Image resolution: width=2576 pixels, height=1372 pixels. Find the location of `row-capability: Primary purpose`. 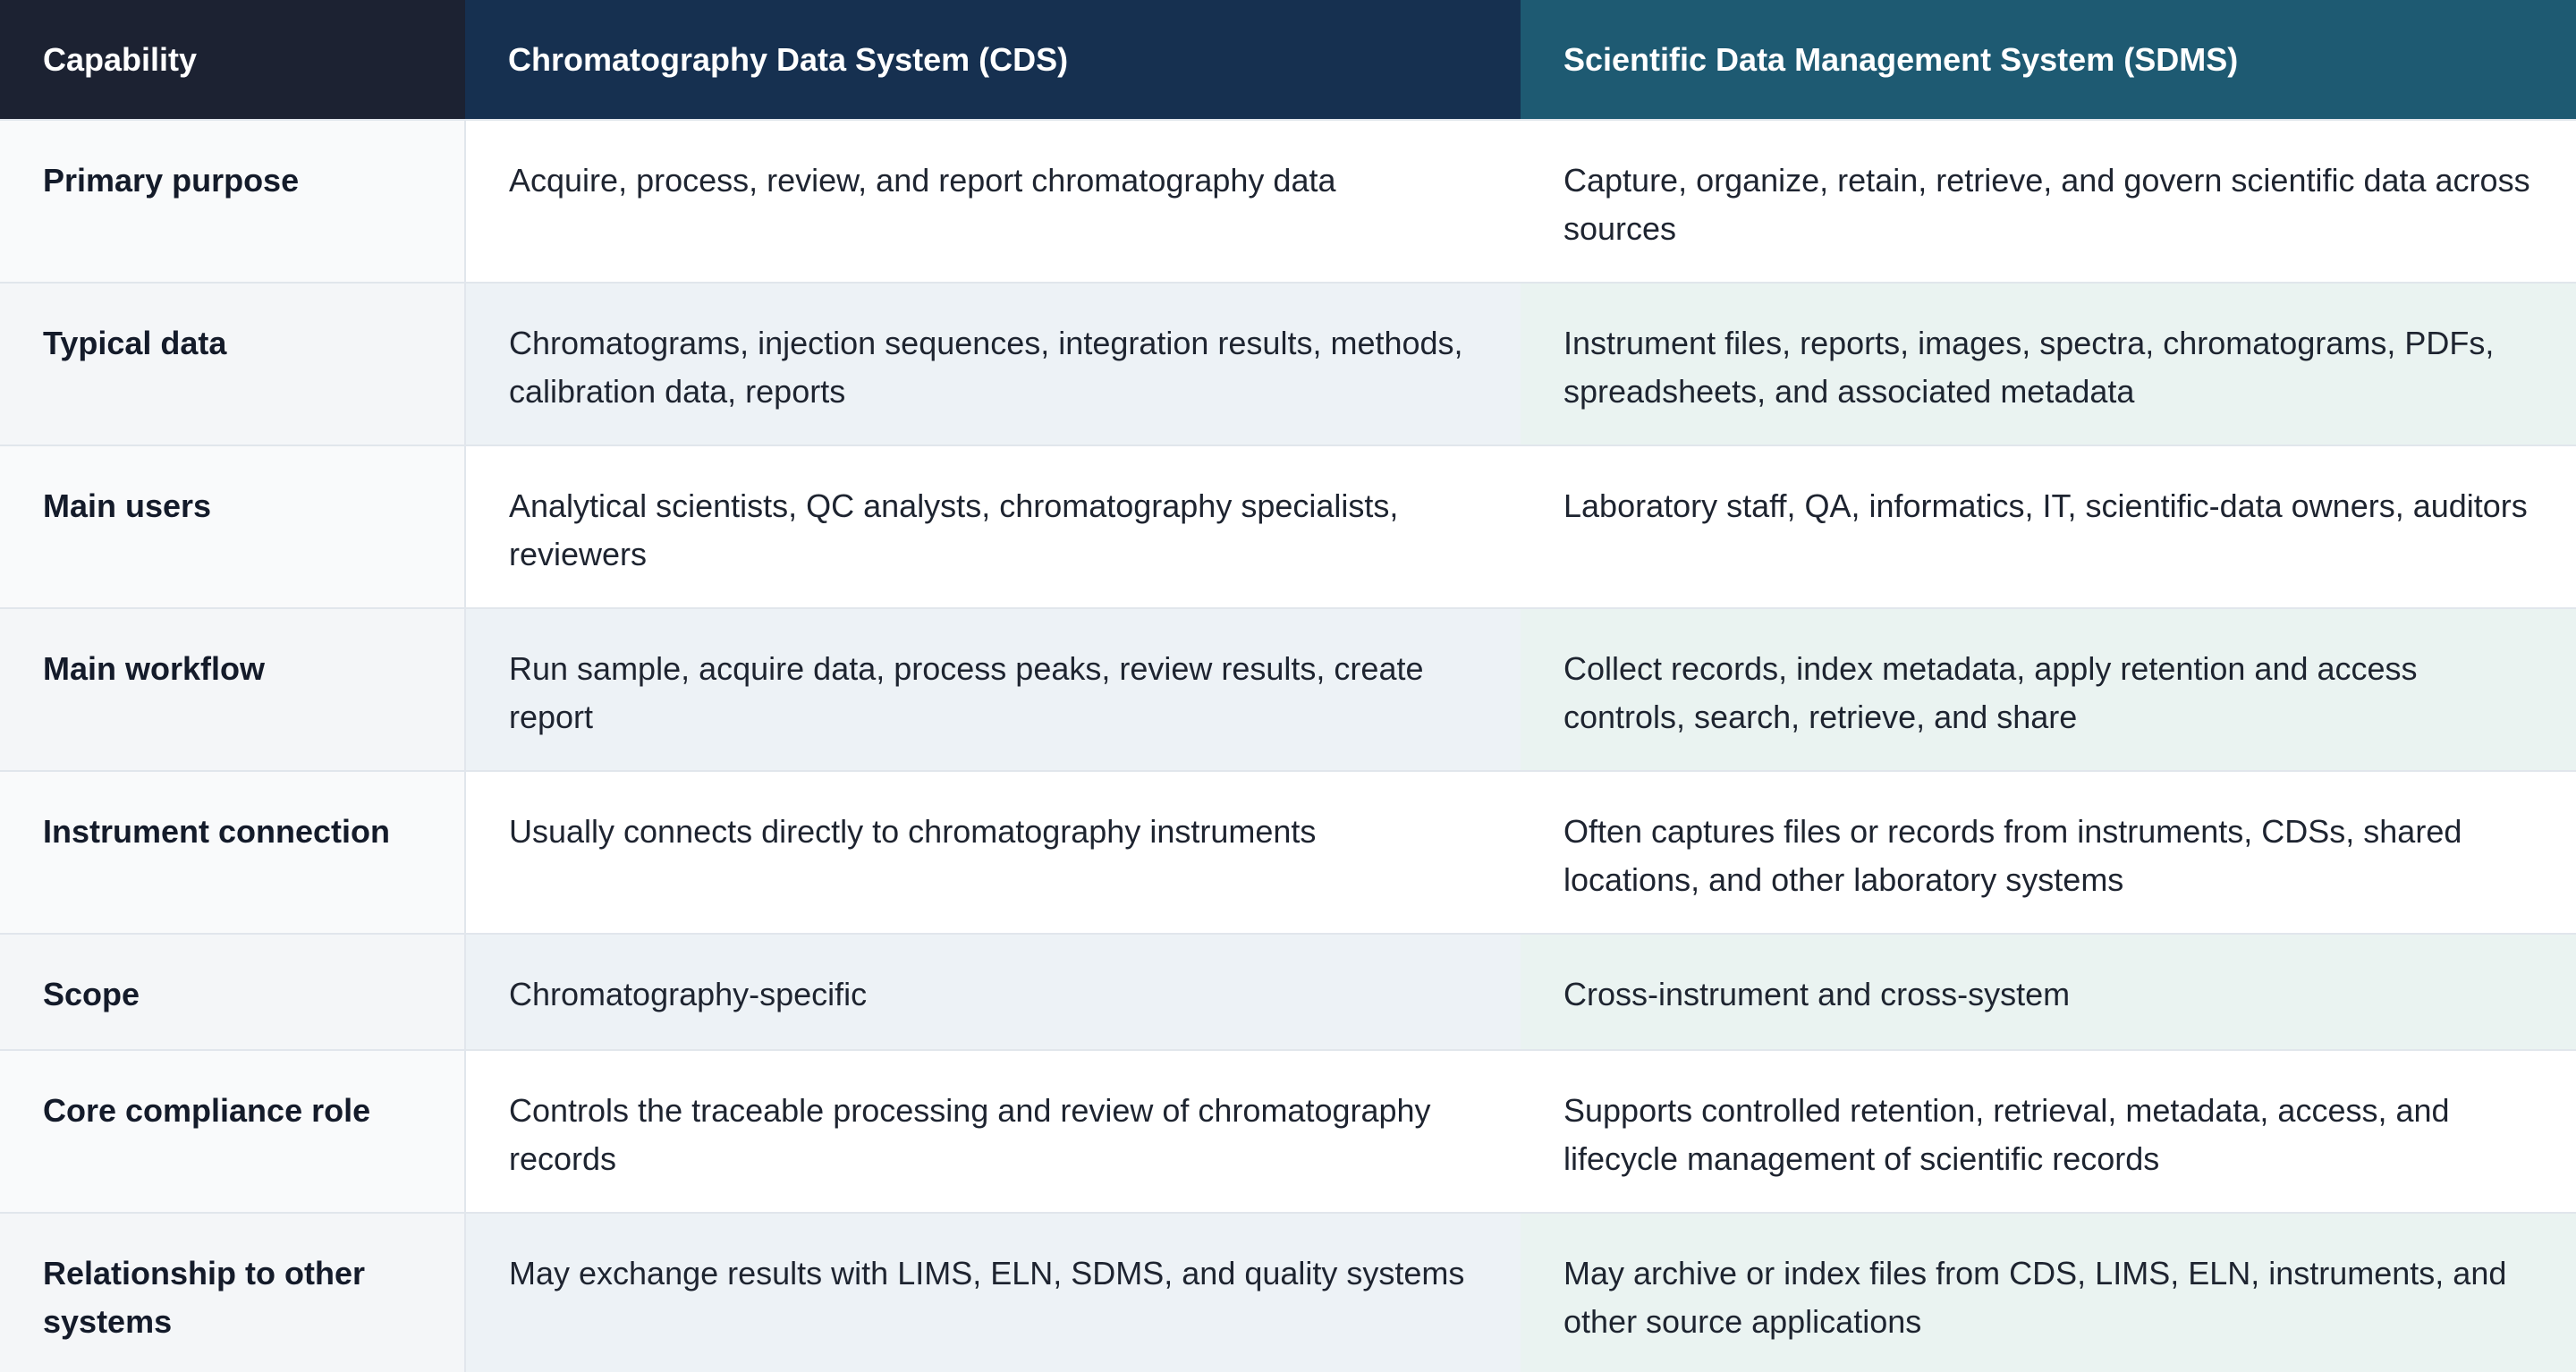

row-capability: Primary purpose is located at coordinates (233, 201).